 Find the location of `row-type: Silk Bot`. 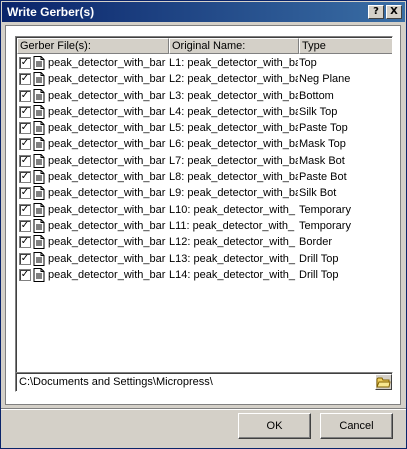

row-type: Silk Bot is located at coordinates (318, 193).